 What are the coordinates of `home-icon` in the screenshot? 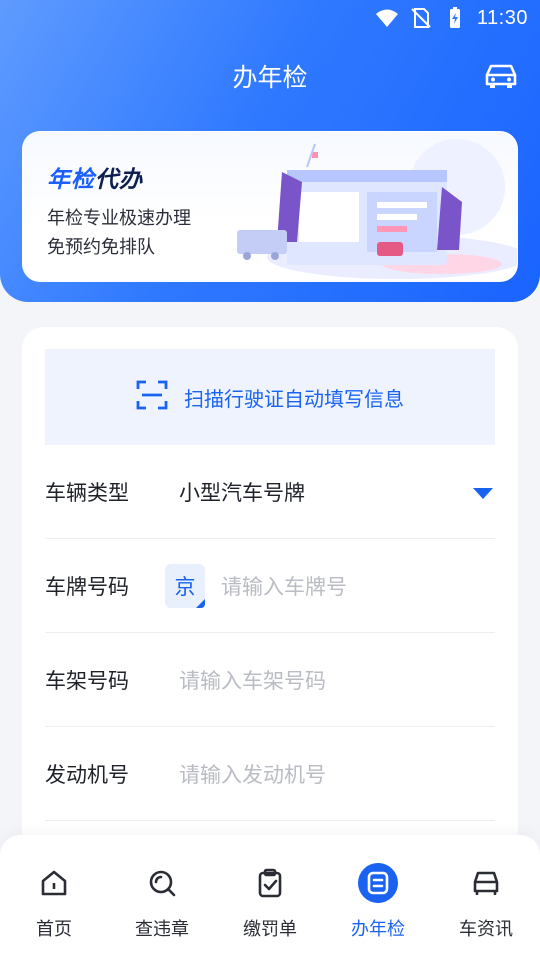 It's located at (54, 883).